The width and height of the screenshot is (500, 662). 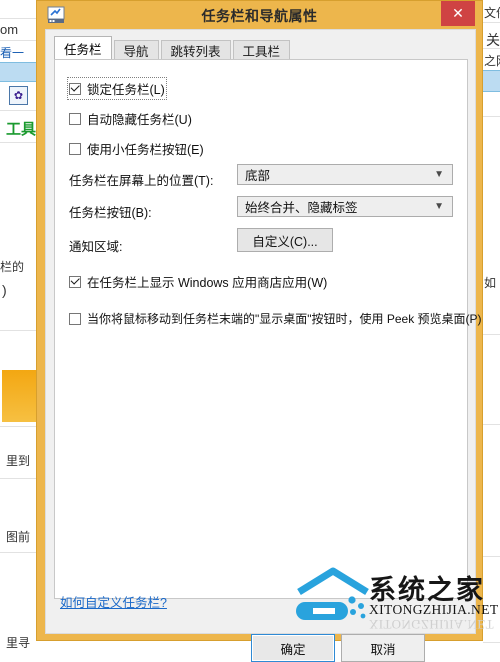 I want to click on bg-text-bar: 栏的, so click(x=12, y=267).